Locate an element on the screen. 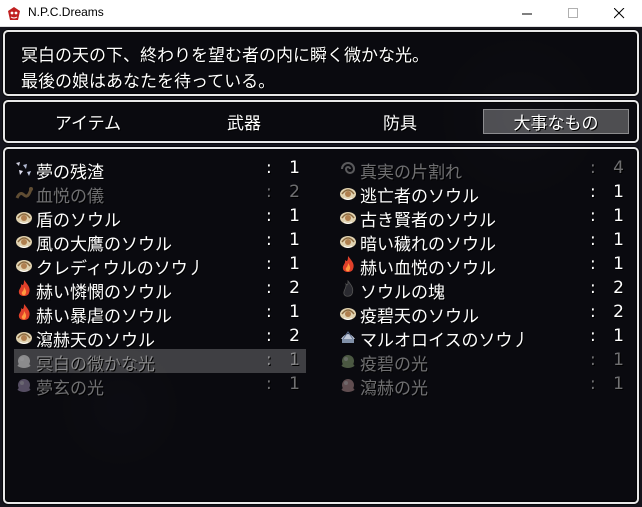 The height and width of the screenshot is (507, 642). red-light-icon is located at coordinates (348, 385).